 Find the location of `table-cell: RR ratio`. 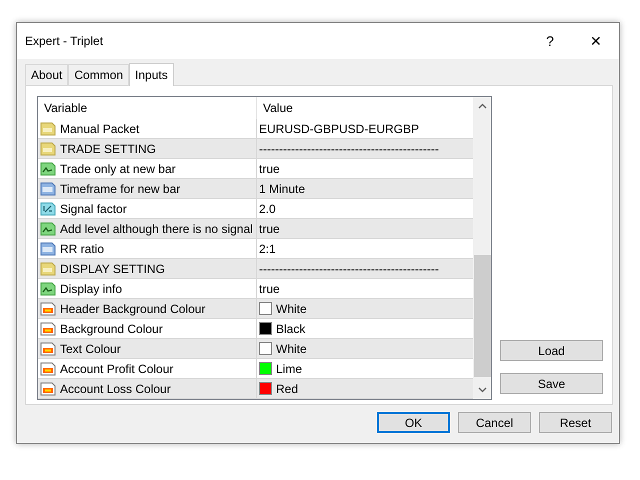

table-cell: RR ratio is located at coordinates (82, 249).